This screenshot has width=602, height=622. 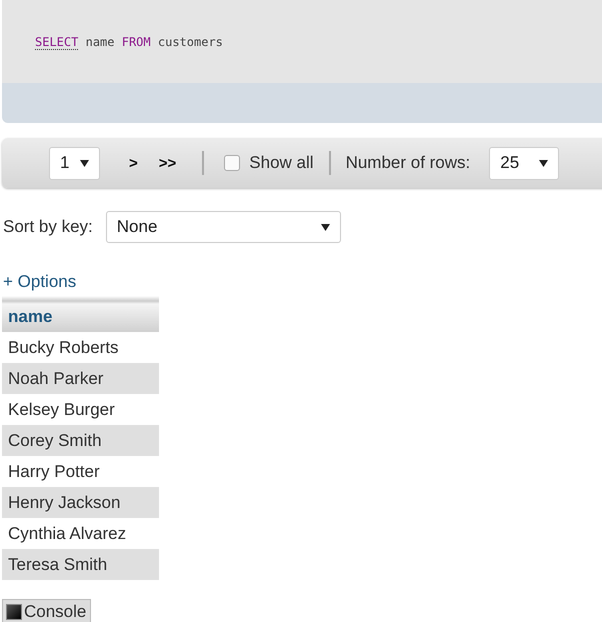 I want to click on console-icon, so click(x=14, y=612).